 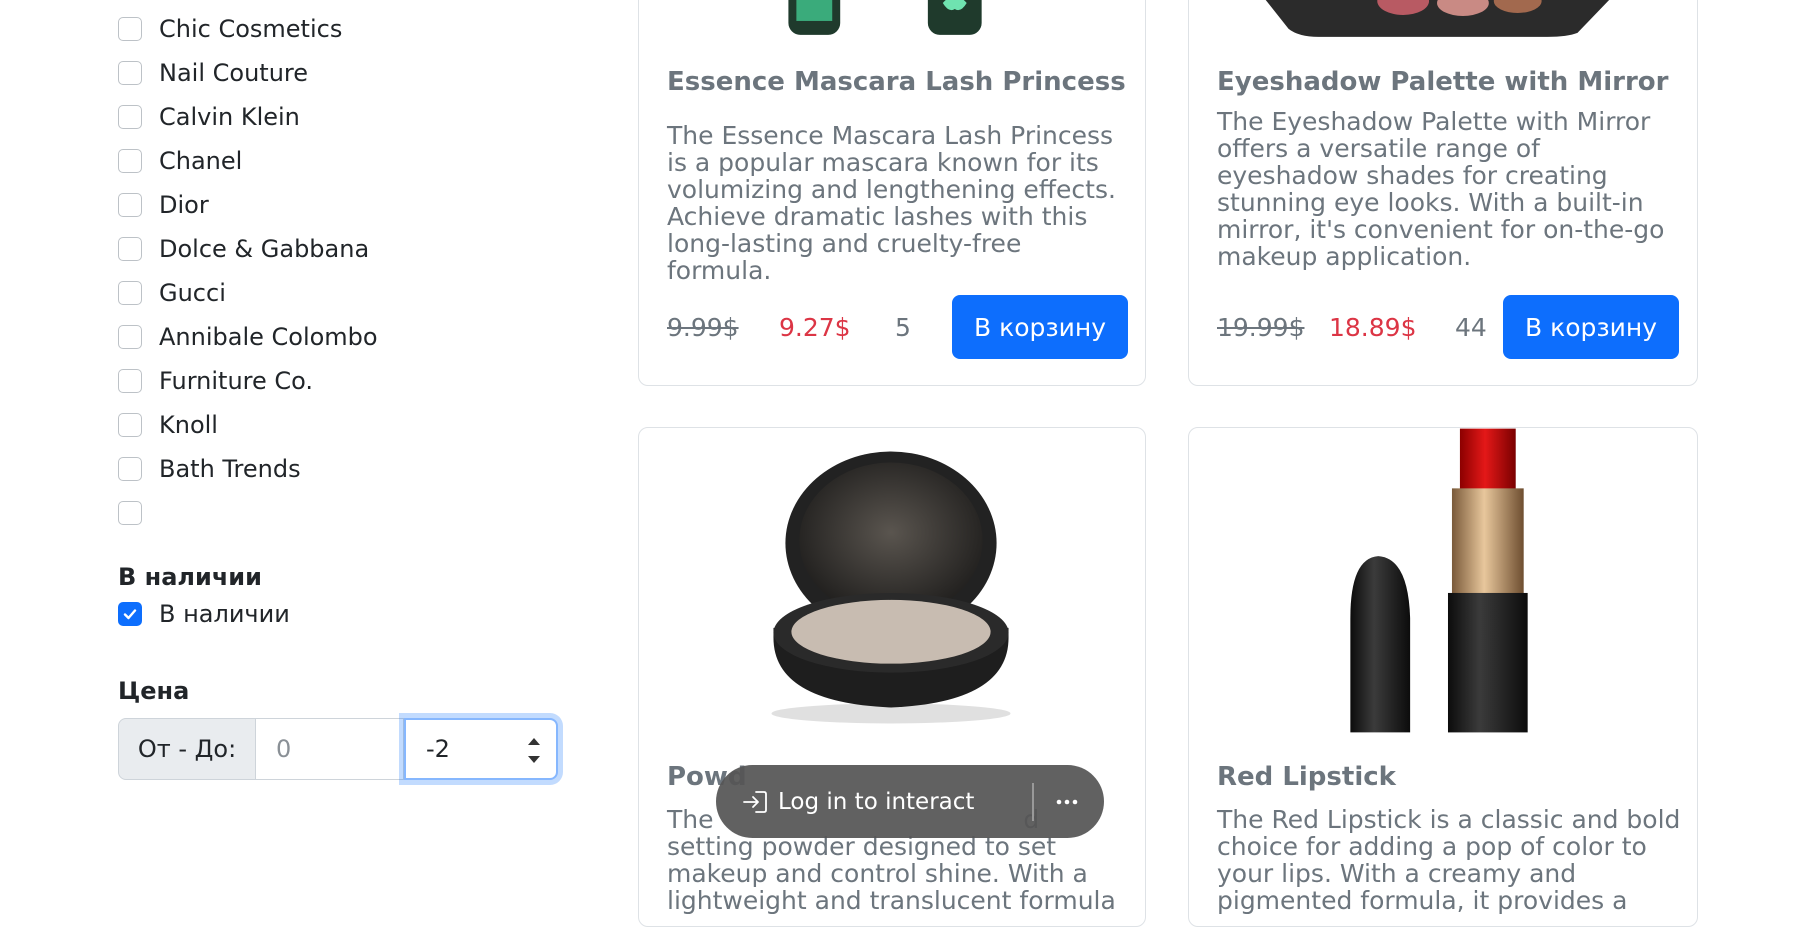 What do you see at coordinates (248, 293) in the screenshot?
I see `brand-filter-item: Gucci` at bounding box center [248, 293].